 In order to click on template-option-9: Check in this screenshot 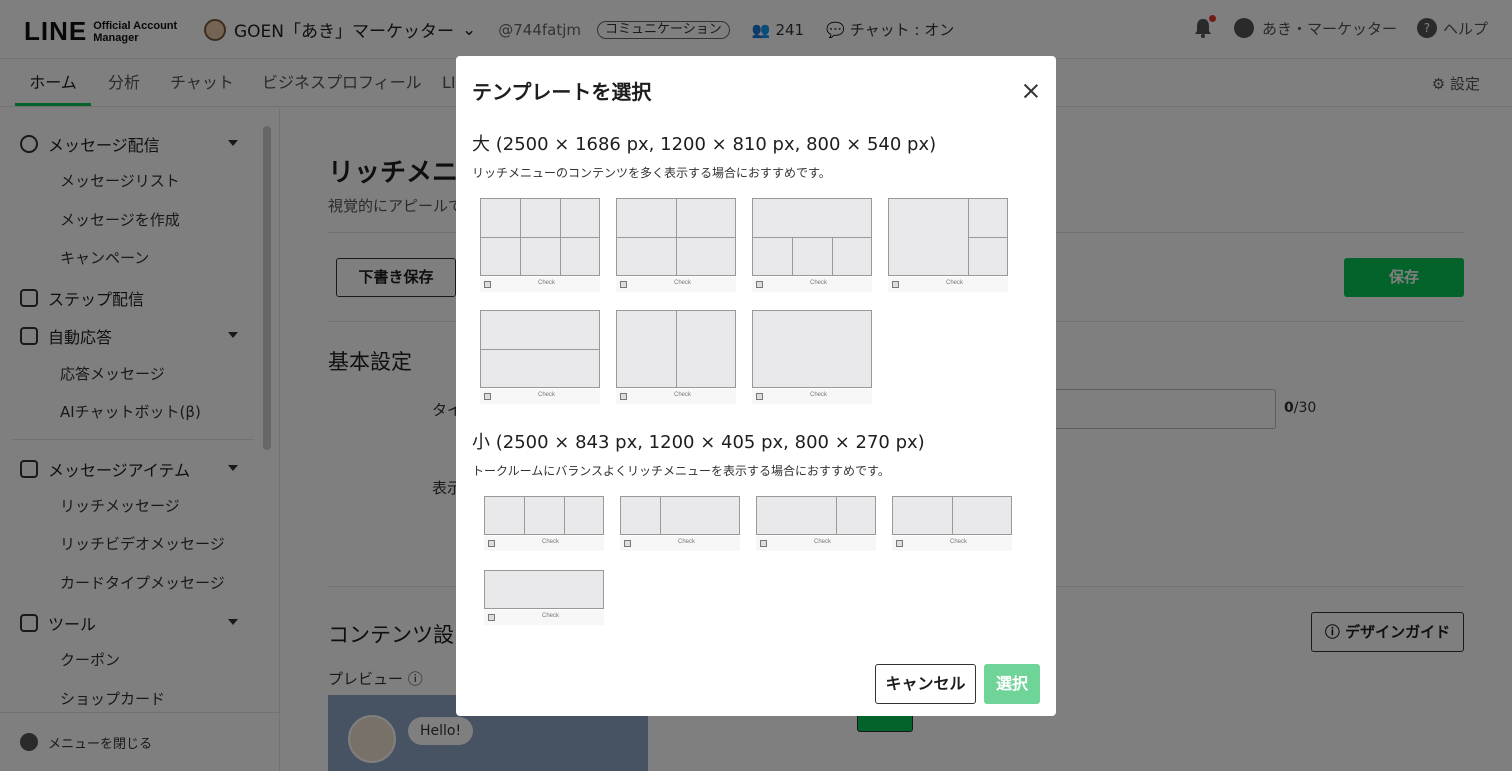, I will do `click(678, 524)`.